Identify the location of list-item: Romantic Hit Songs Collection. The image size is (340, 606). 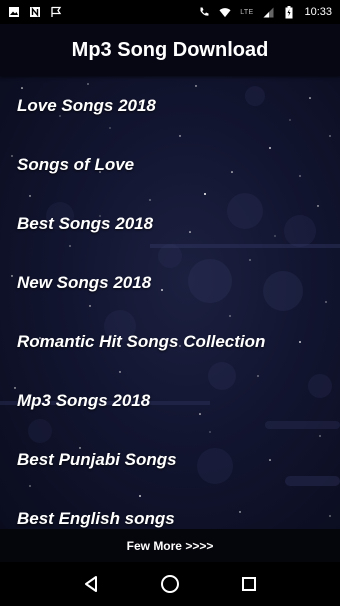
(170, 341).